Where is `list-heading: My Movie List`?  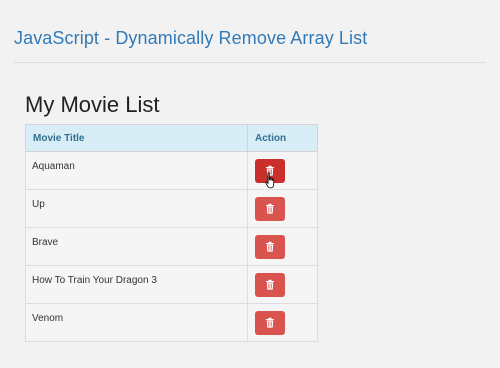
list-heading: My Movie List is located at coordinates (92, 104).